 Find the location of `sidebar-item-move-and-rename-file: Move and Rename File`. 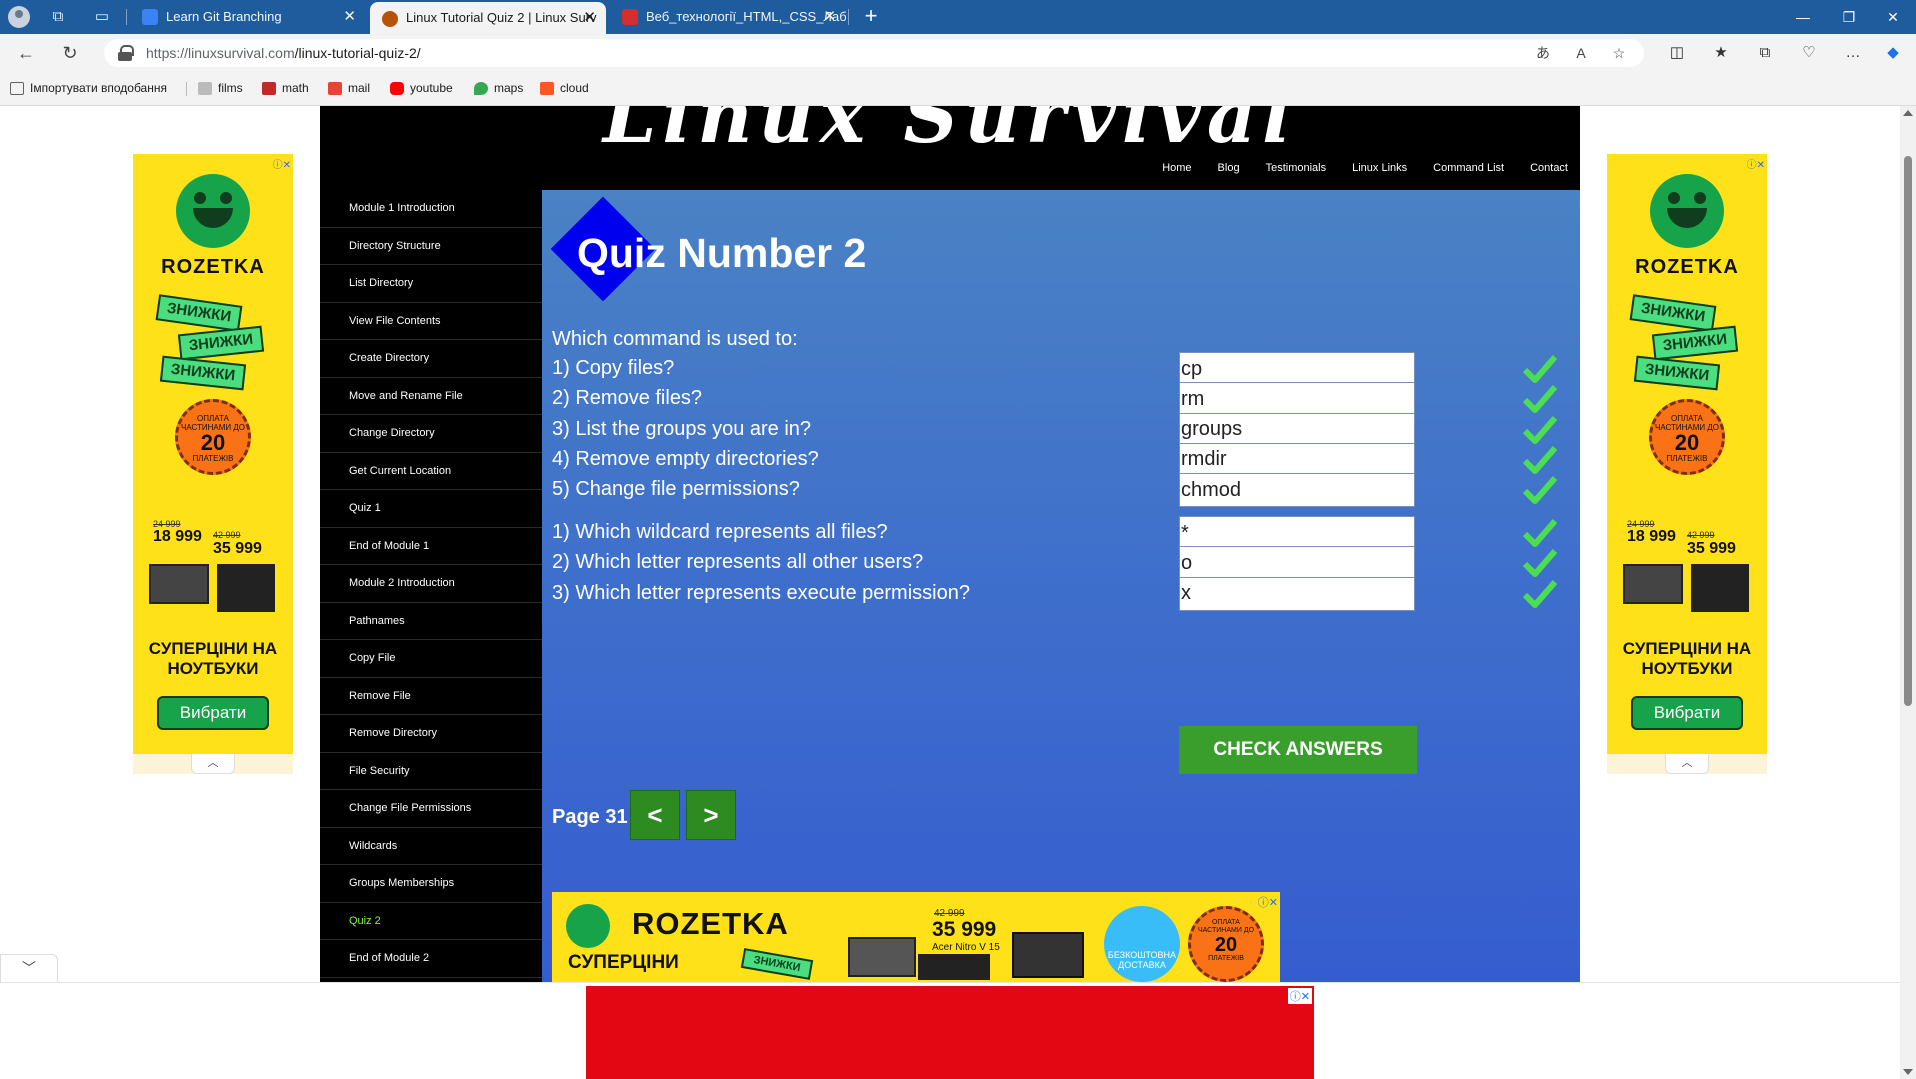

sidebar-item-move-and-rename-file: Move and Rename File is located at coordinates (431, 396).